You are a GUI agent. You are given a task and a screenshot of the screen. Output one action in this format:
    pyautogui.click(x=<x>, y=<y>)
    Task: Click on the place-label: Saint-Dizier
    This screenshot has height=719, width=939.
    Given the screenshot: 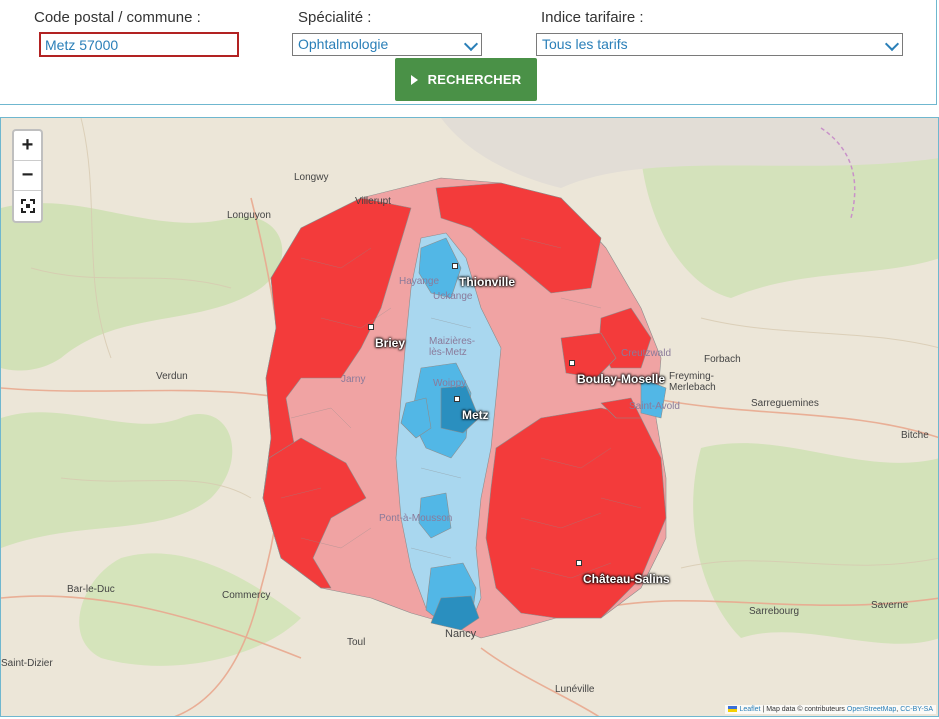 What is the action you would take?
    pyautogui.click(x=27, y=663)
    